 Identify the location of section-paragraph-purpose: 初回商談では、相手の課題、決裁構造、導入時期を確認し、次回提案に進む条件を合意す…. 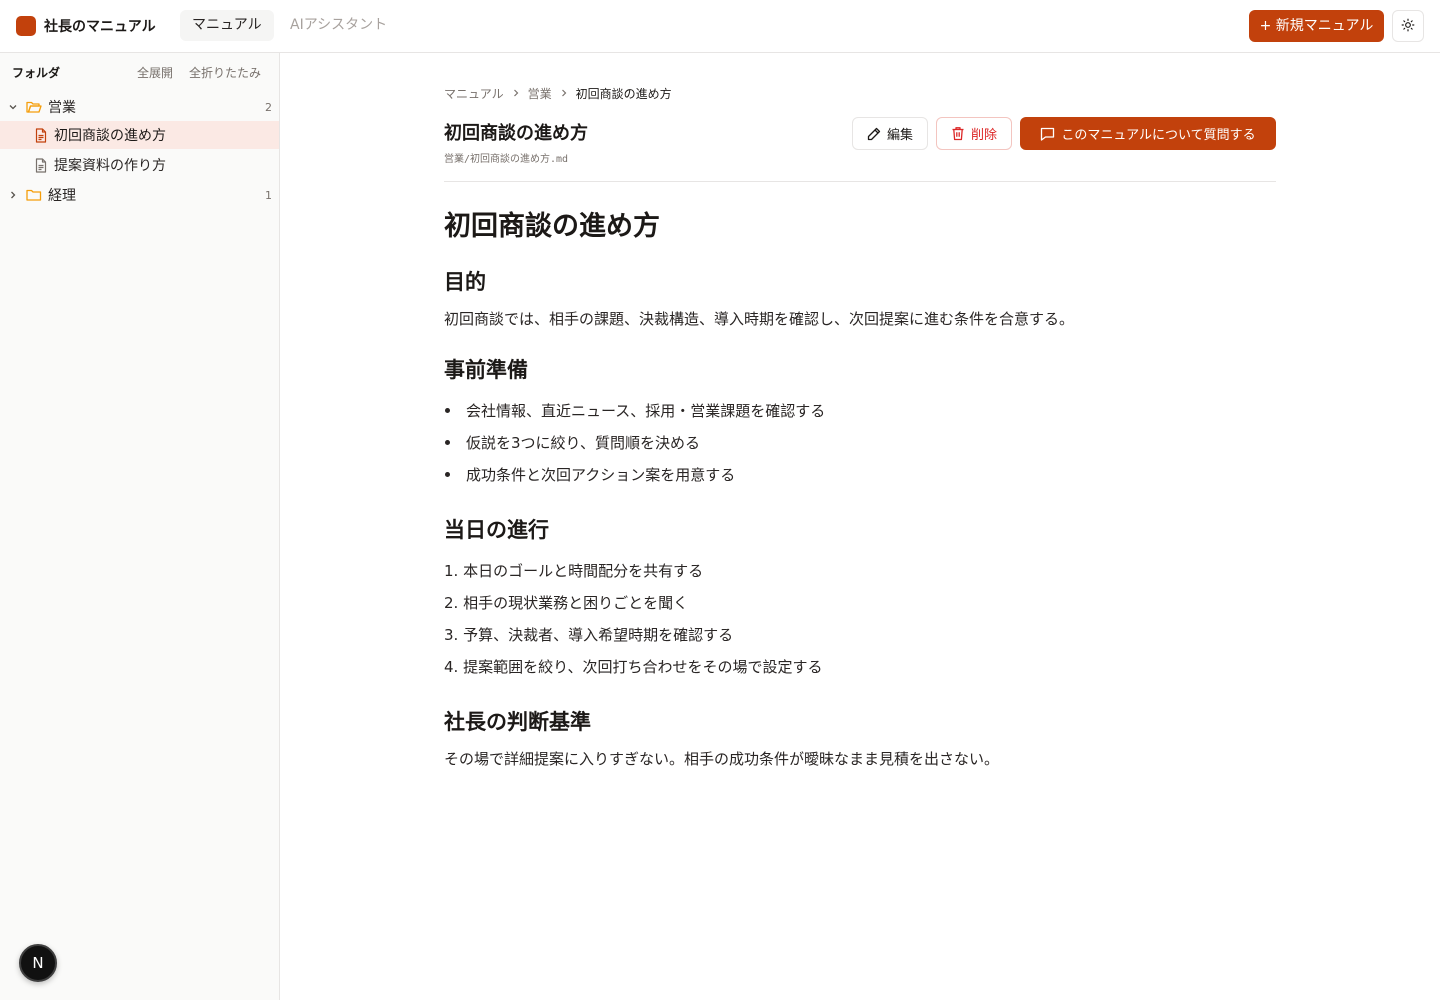
(759, 319).